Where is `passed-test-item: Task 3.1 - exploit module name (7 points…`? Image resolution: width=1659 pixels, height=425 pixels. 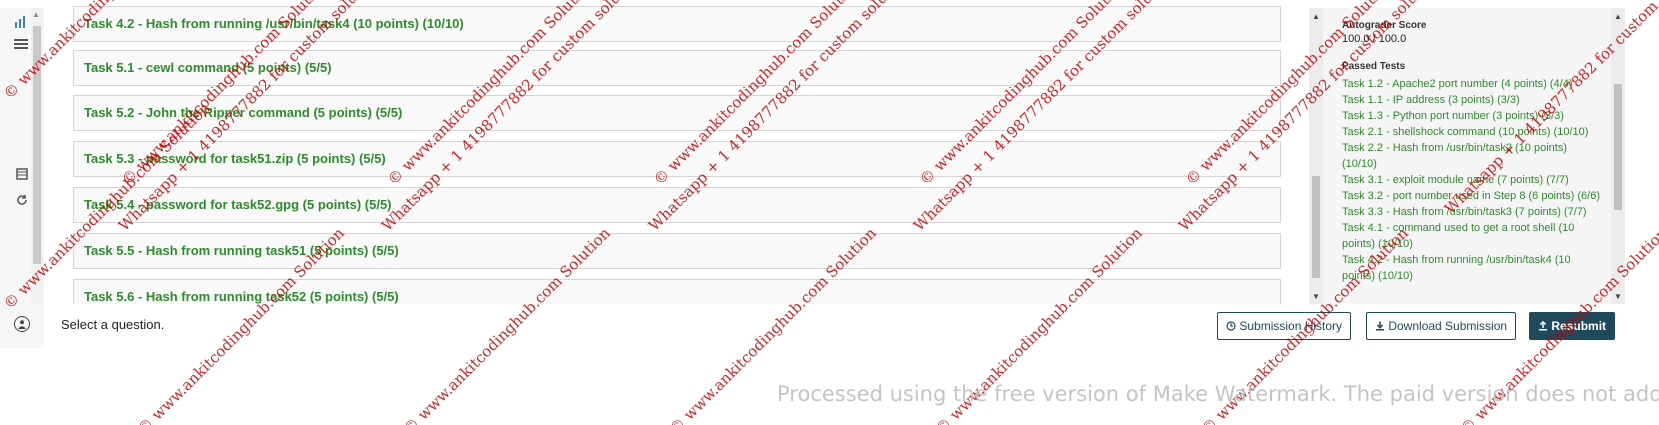
passed-test-item: Task 3.1 - exploit module name (7 points… is located at coordinates (1455, 180).